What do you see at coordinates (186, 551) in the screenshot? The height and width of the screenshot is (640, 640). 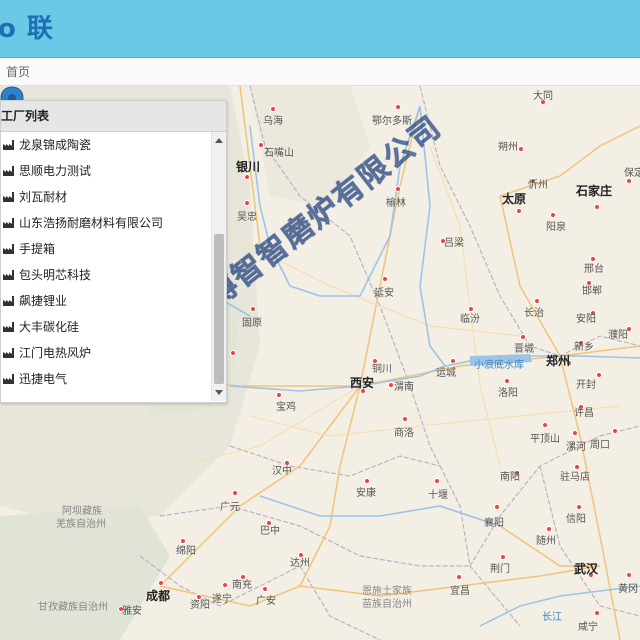 I see `city-label: 绵阳` at bounding box center [186, 551].